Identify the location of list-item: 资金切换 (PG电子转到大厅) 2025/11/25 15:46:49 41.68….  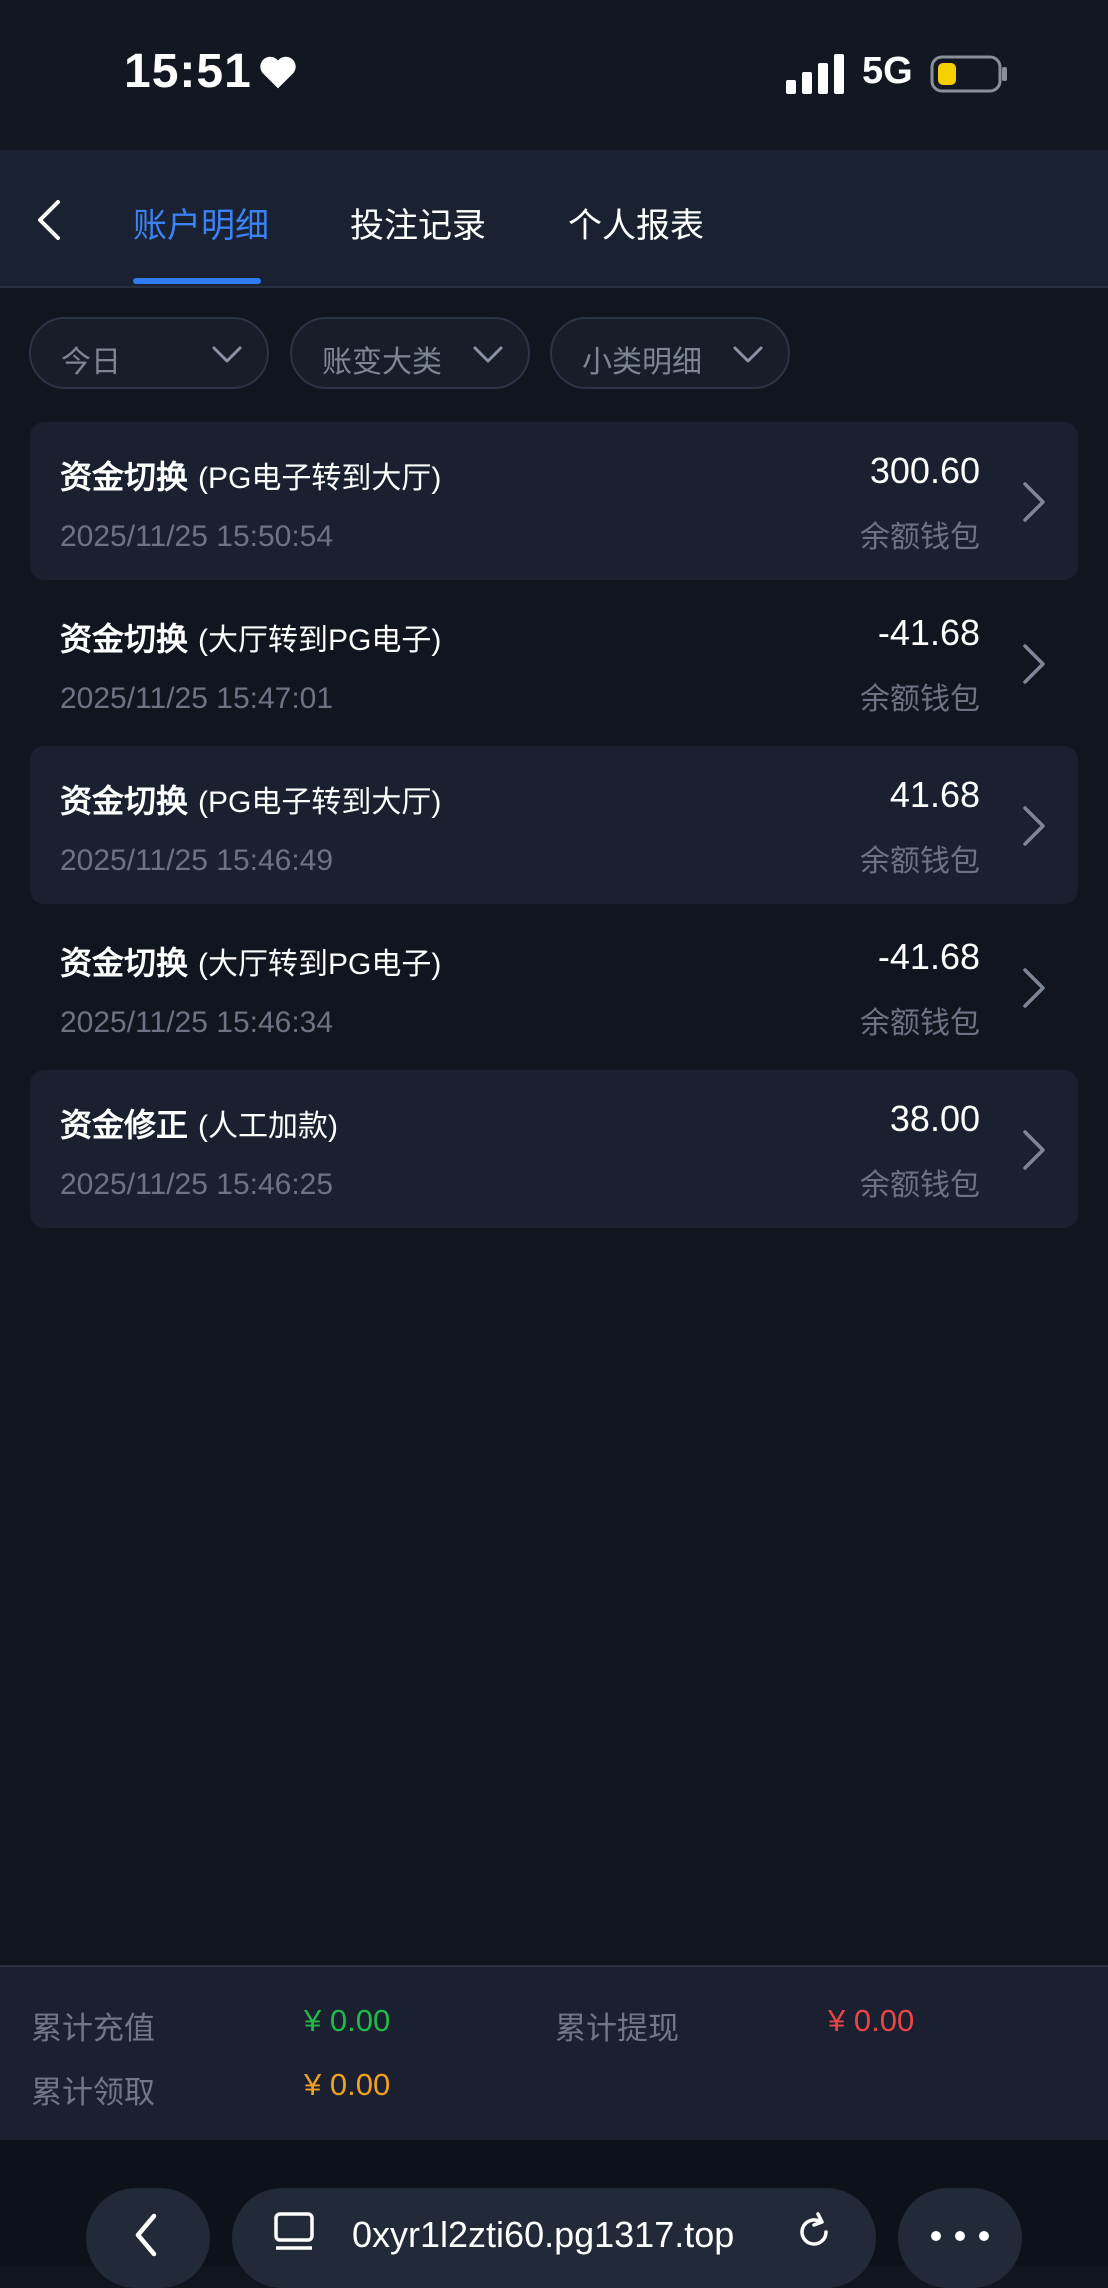
(554, 825).